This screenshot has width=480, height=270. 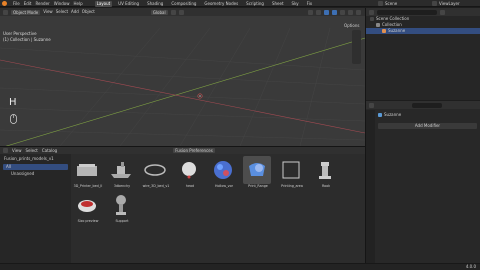 I want to click on outliner-header, so click(x=423, y=12).